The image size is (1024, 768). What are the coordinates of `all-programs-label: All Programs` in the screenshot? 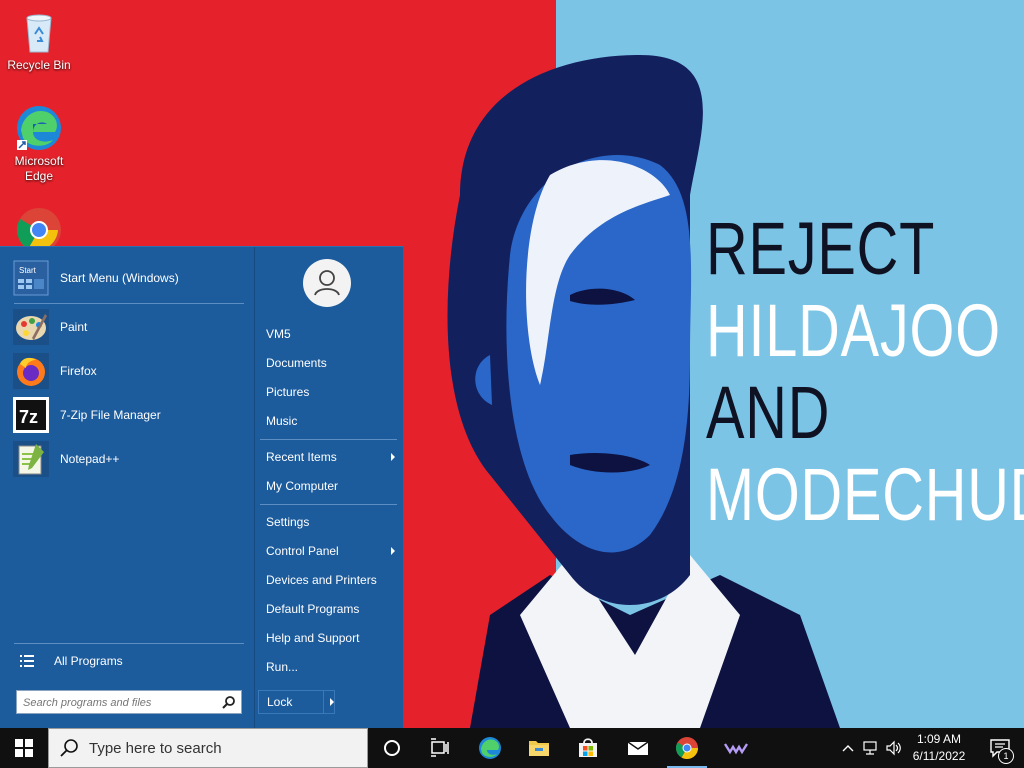 It's located at (88, 661).